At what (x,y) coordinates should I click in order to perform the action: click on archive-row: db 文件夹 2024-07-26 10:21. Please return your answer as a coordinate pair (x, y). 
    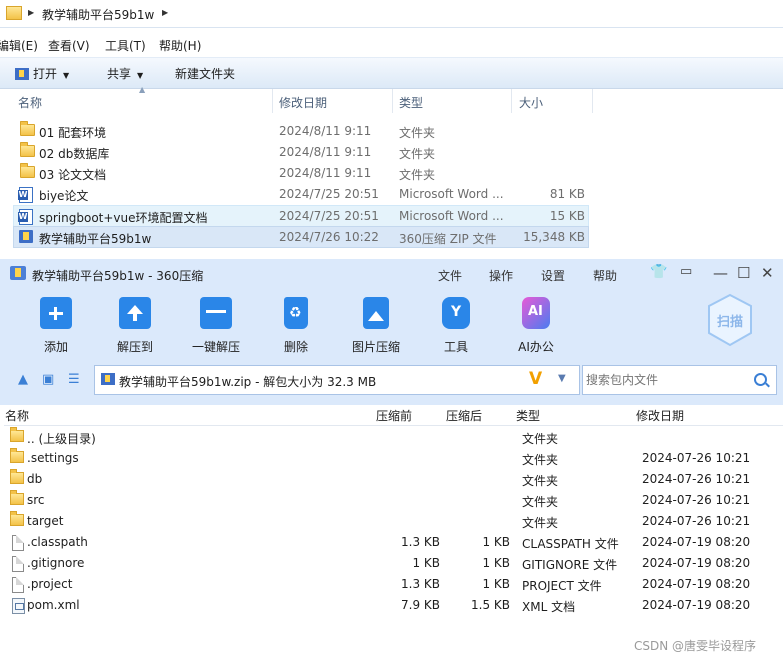
    Looking at the image, I should click on (384, 479).